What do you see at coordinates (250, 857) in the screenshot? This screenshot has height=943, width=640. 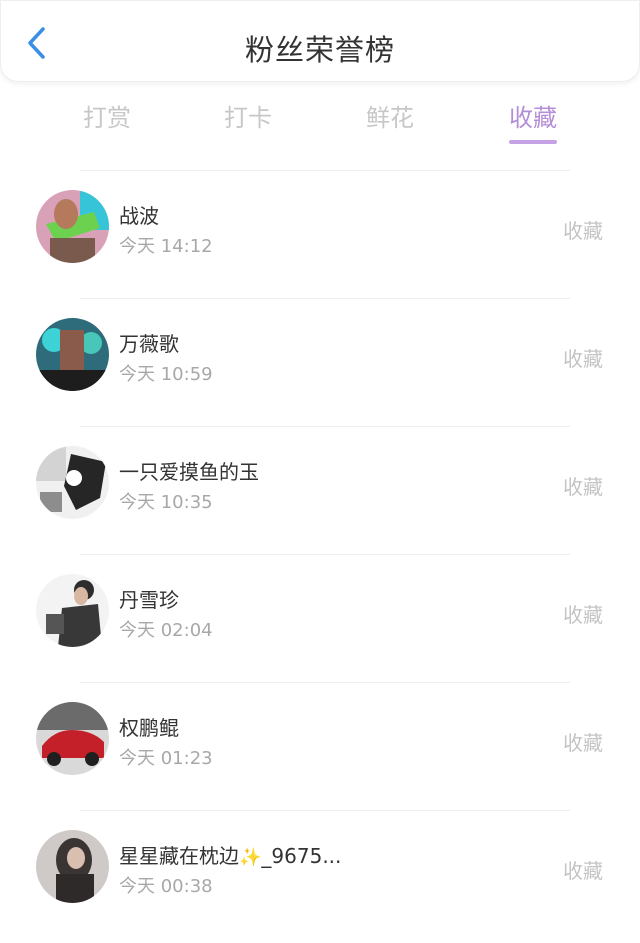 I see `sparkles-icon: ✨` at bounding box center [250, 857].